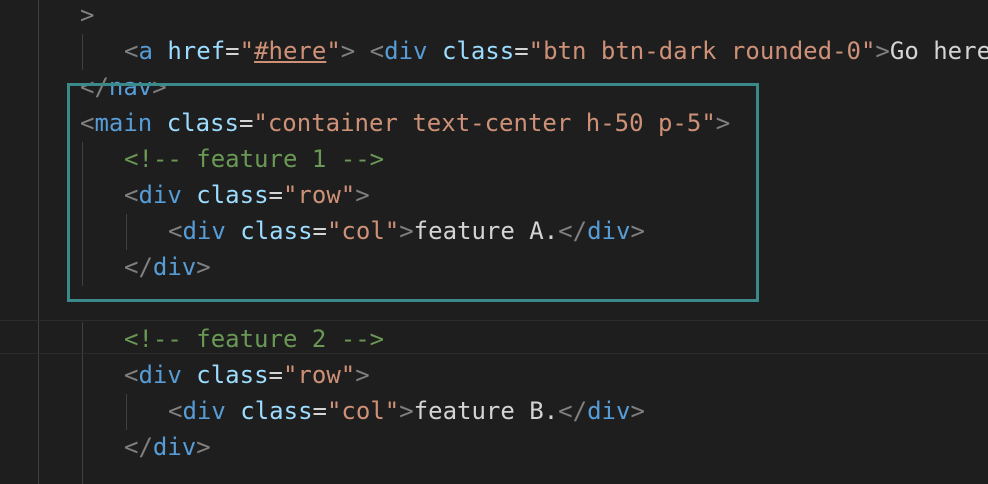  I want to click on code-string: "btn btn-dark rounded-0", so click(702, 51).